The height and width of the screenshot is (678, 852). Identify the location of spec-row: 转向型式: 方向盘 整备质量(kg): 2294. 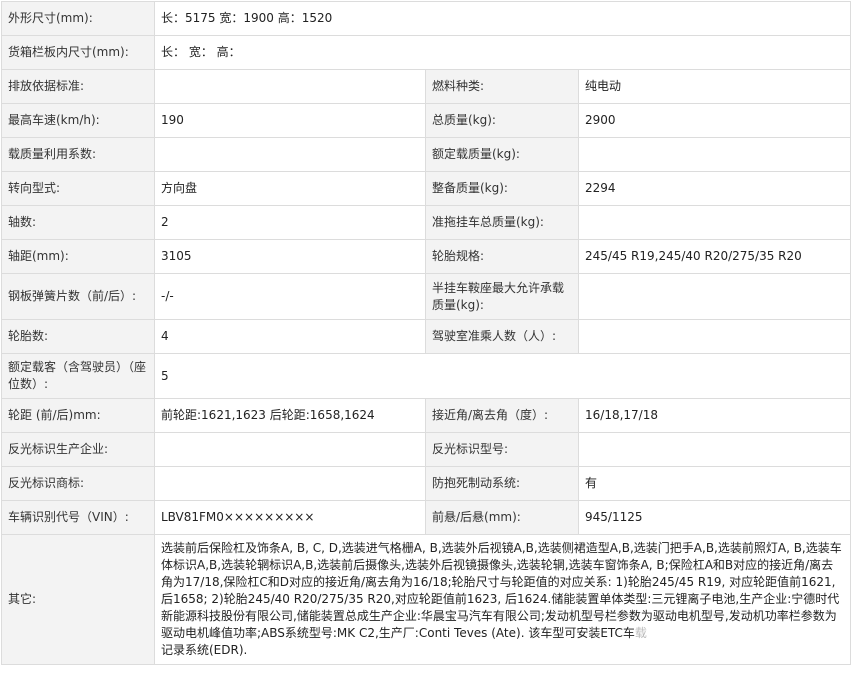
(426, 188).